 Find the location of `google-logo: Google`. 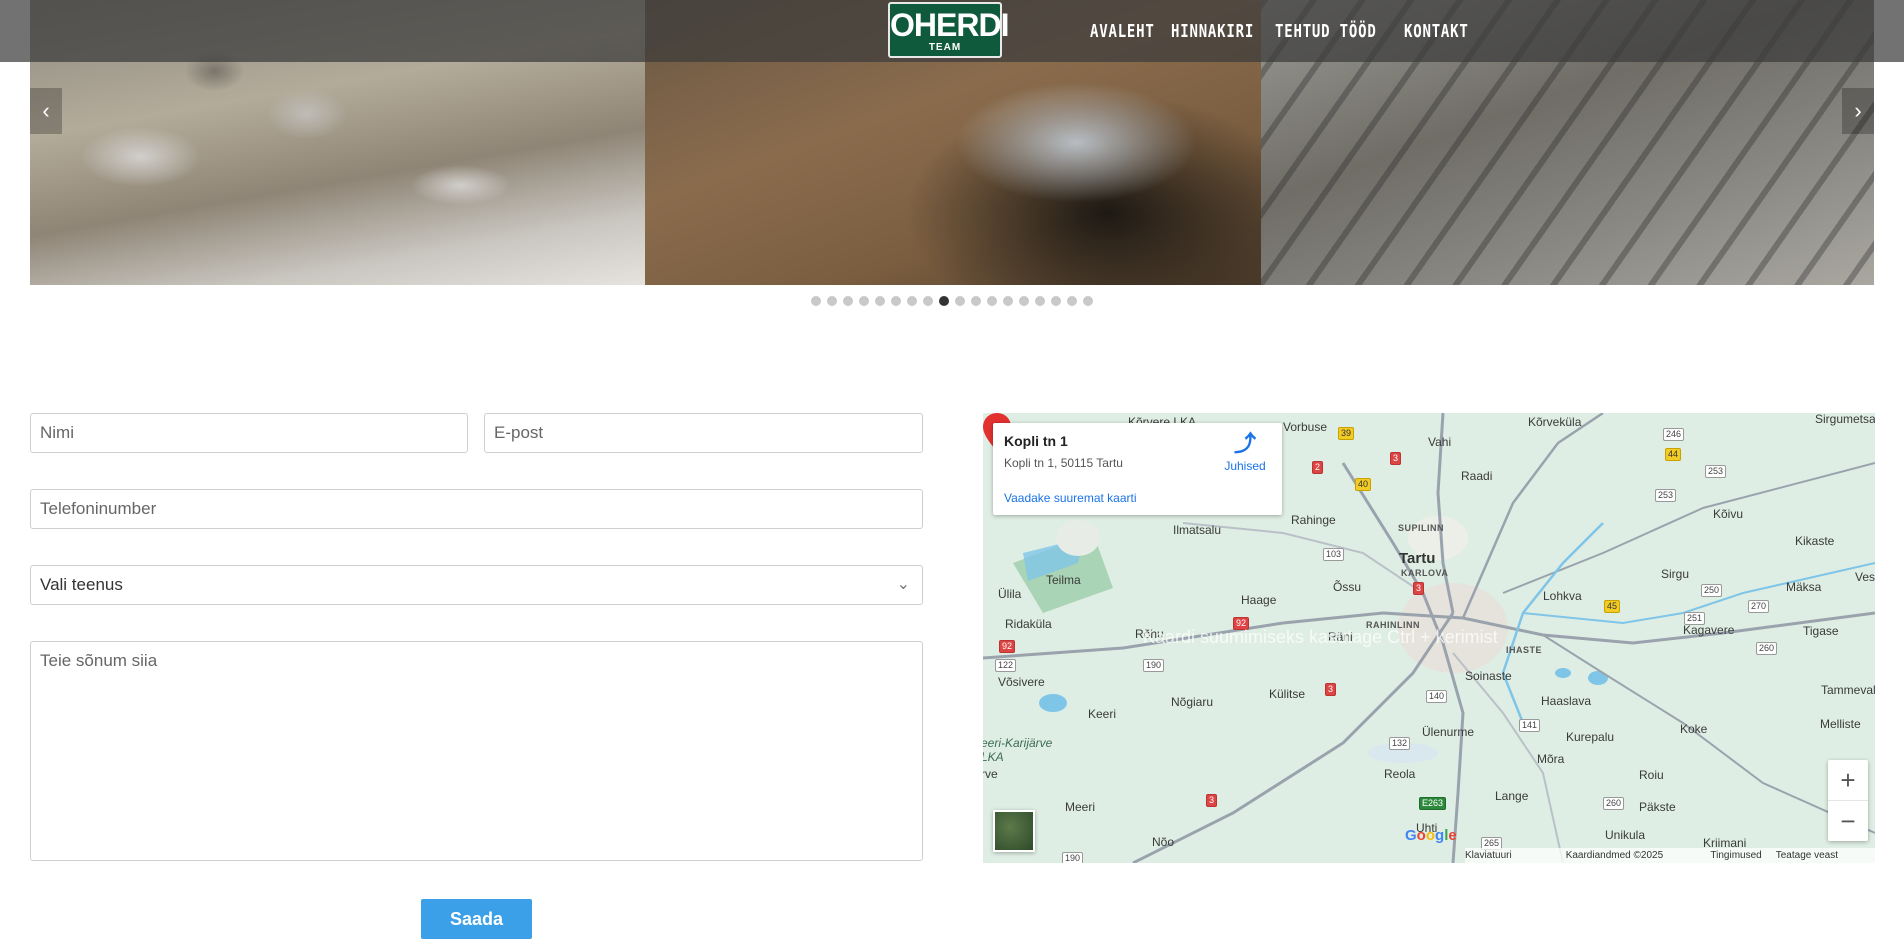

google-logo: Google is located at coordinates (1431, 835).